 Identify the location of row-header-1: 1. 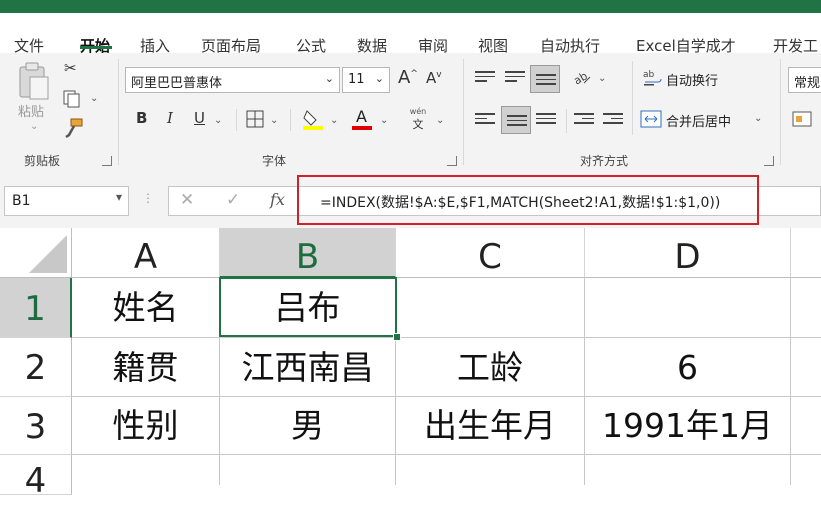
(36, 308).